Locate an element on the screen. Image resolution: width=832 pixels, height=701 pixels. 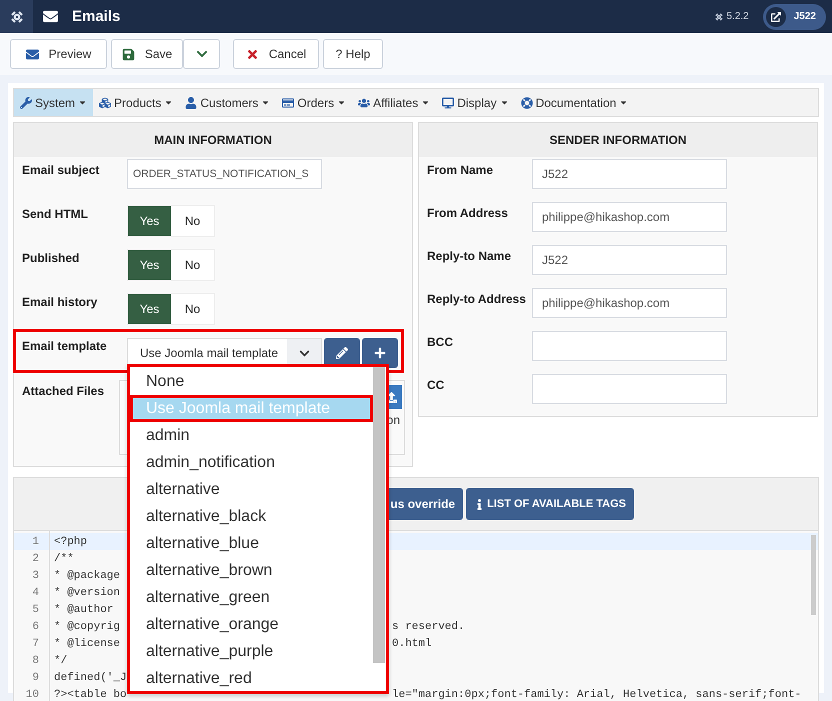
line-number: 1 is located at coordinates (35, 542).